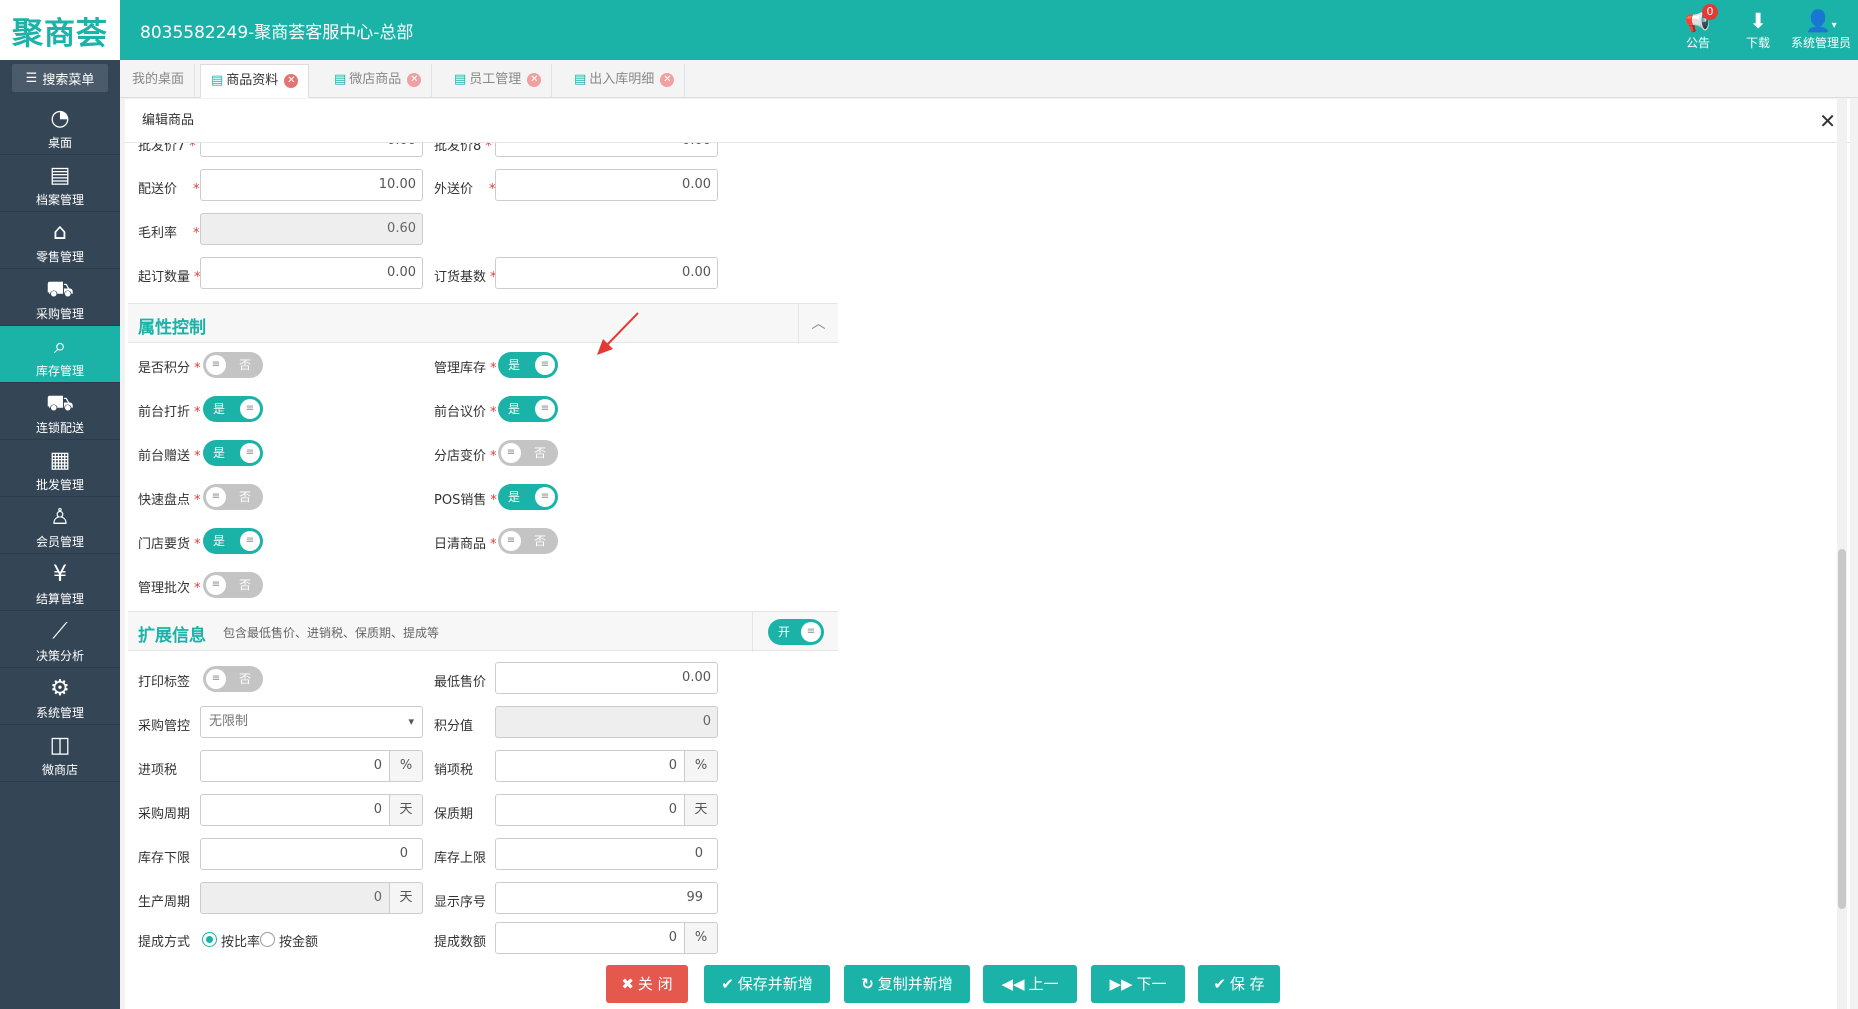 The width and height of the screenshot is (1858, 1009). I want to click on store-request-toggle: 是 ≡, so click(233, 541).